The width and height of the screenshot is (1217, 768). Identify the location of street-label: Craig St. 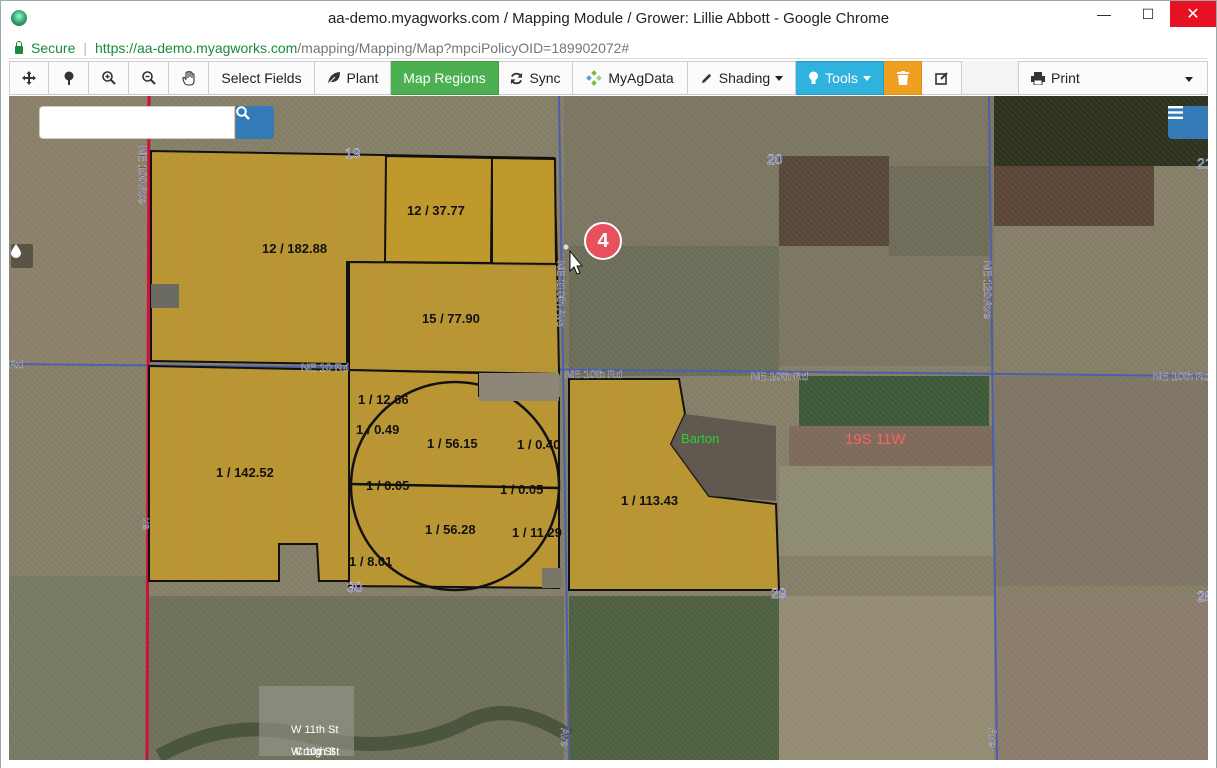
(315, 752).